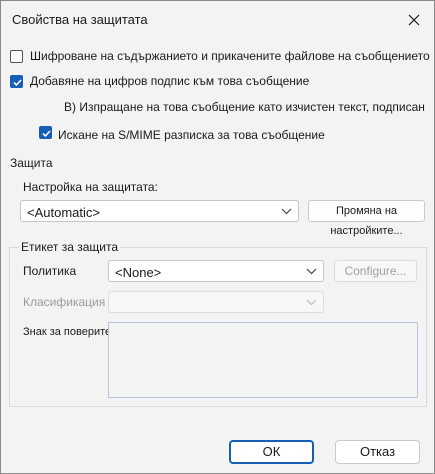 This screenshot has width=435, height=474. I want to click on receipt-checkbox, so click(45, 132).